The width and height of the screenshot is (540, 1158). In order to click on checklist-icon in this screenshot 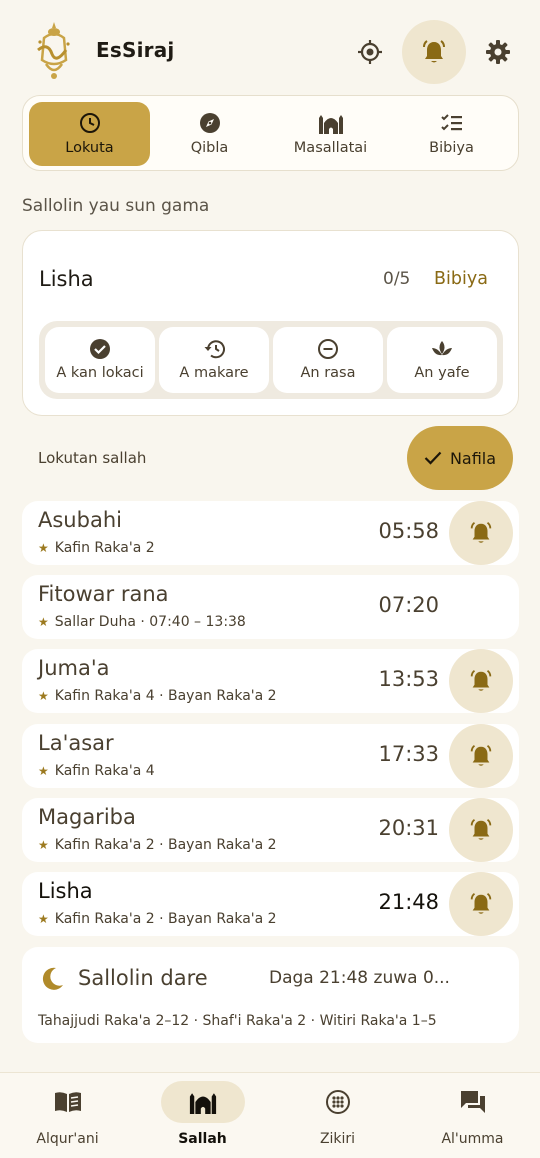, I will do `click(451, 122)`.